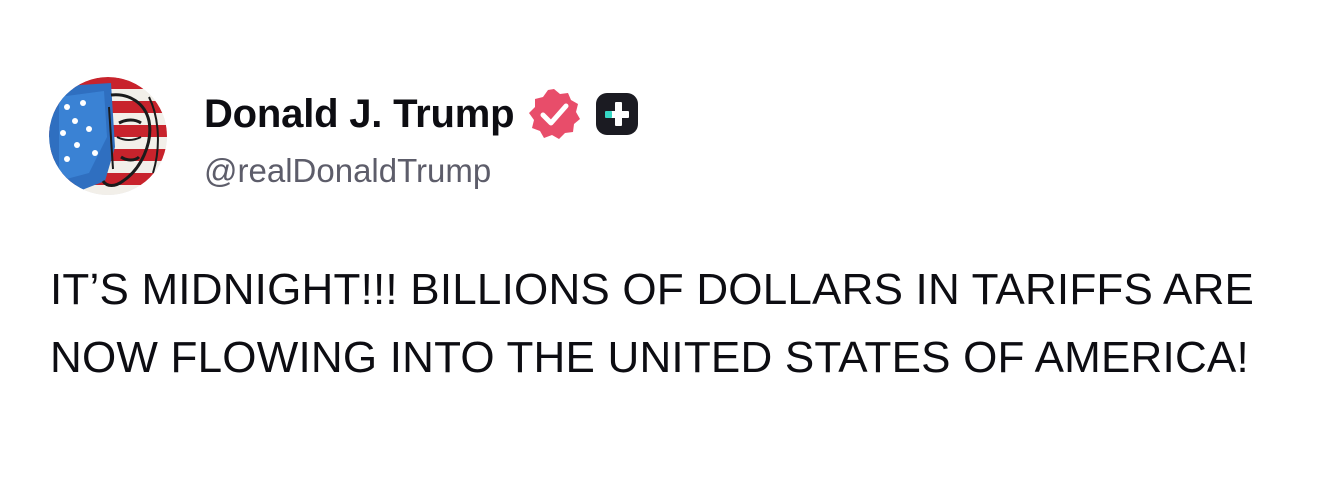  I want to click on author-name-row: Donald J. Trump, so click(422, 114).